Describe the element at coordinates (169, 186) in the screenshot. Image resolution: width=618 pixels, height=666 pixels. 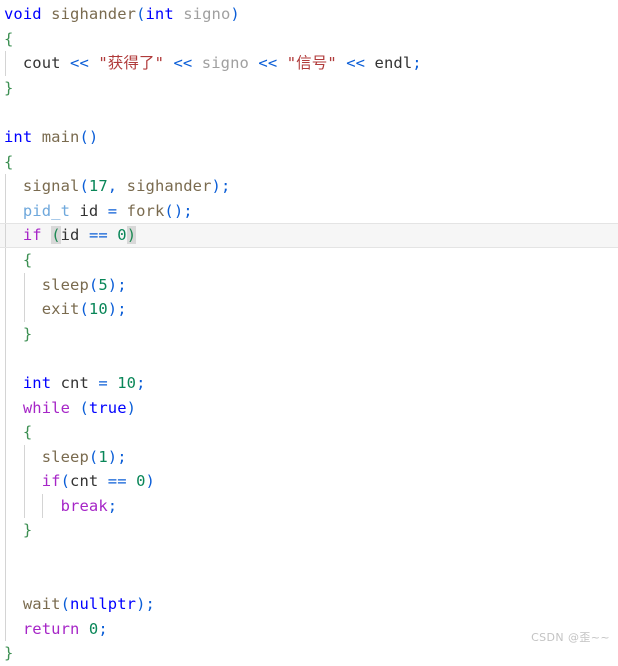
I see `code-token: sighander` at that location.